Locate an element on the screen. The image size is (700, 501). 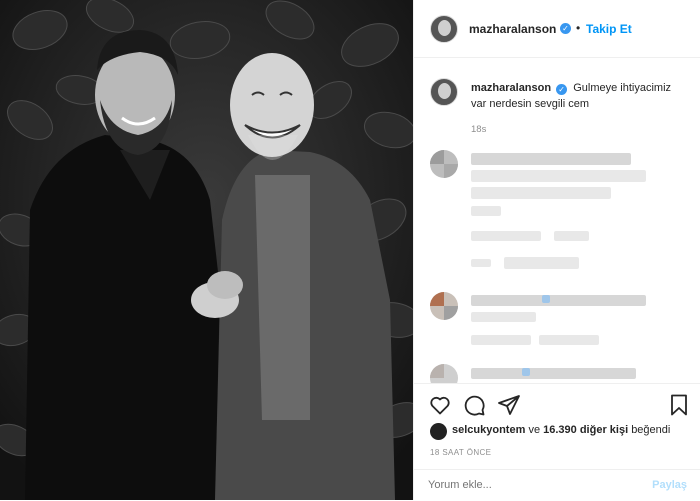
post-timestamp: 18 SAAT ÖNCE is located at coordinates (460, 452).